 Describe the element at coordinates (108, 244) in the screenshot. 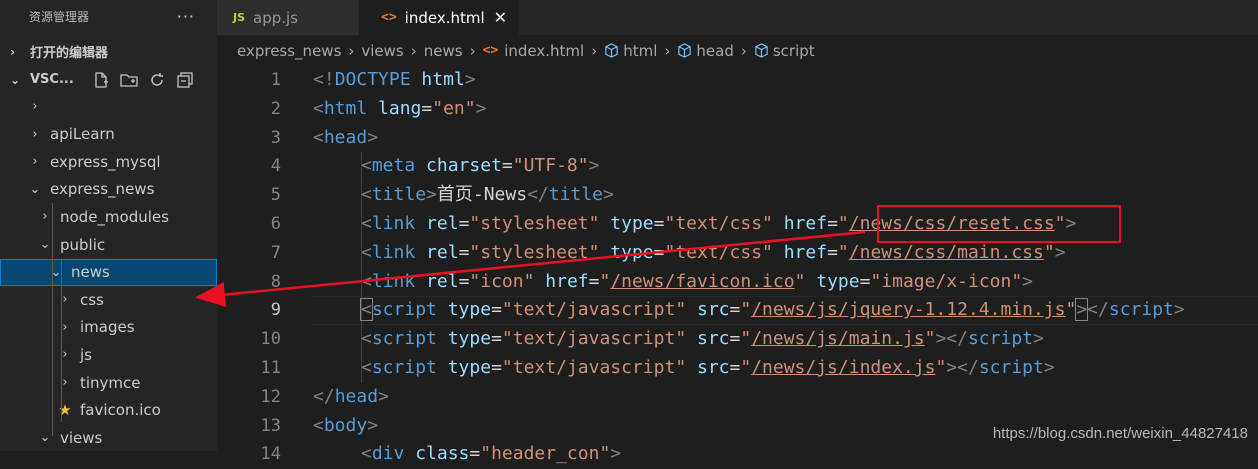

I see `tree-item: ⌄ public` at that location.